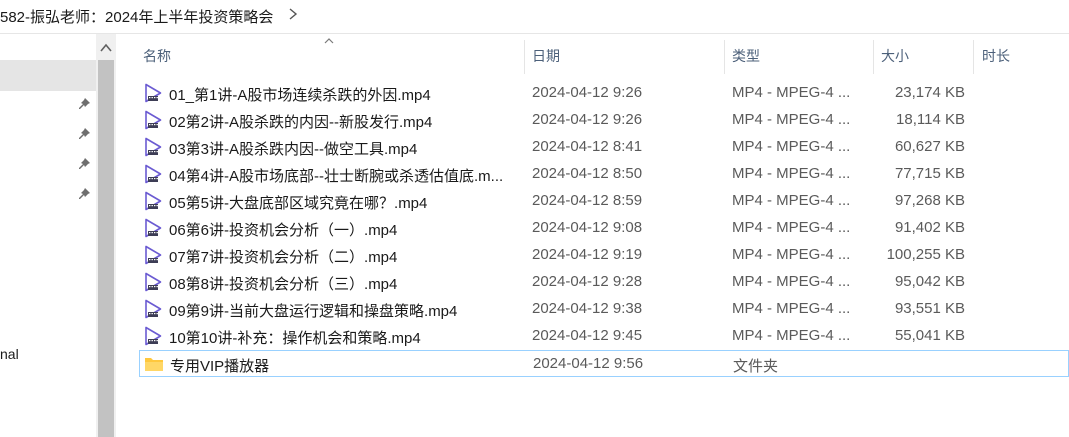 Image resolution: width=1069 pixels, height=437 pixels. I want to click on file-name: 02第2讲-A股杀跌的内因--新股发行.mp4, so click(351, 121).